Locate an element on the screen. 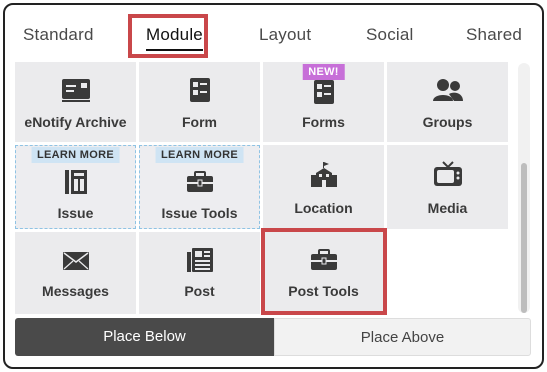  tile-issue-tools: LEARN MORE Issue Tools is located at coordinates (199, 187).